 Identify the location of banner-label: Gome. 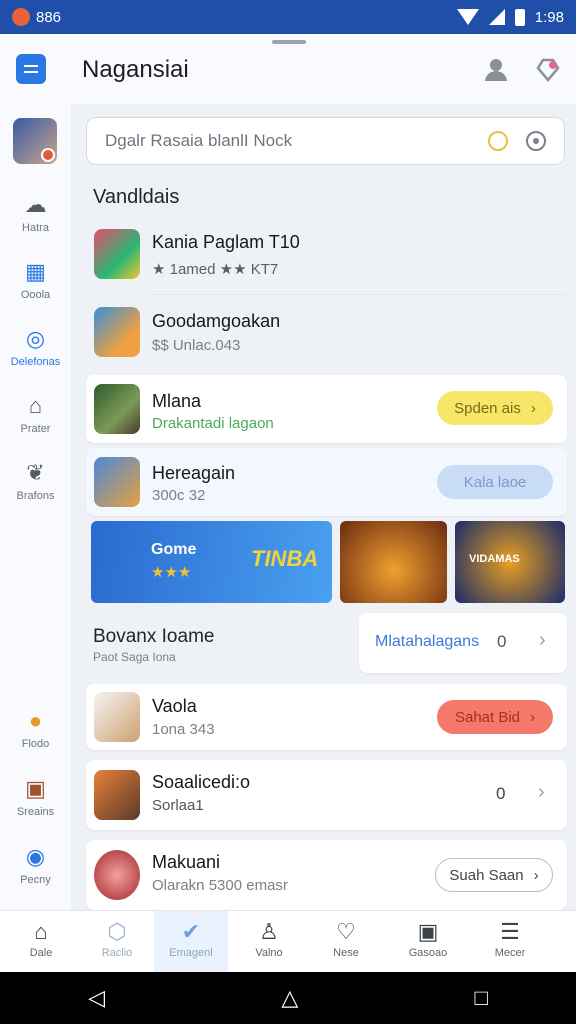
(174, 549).